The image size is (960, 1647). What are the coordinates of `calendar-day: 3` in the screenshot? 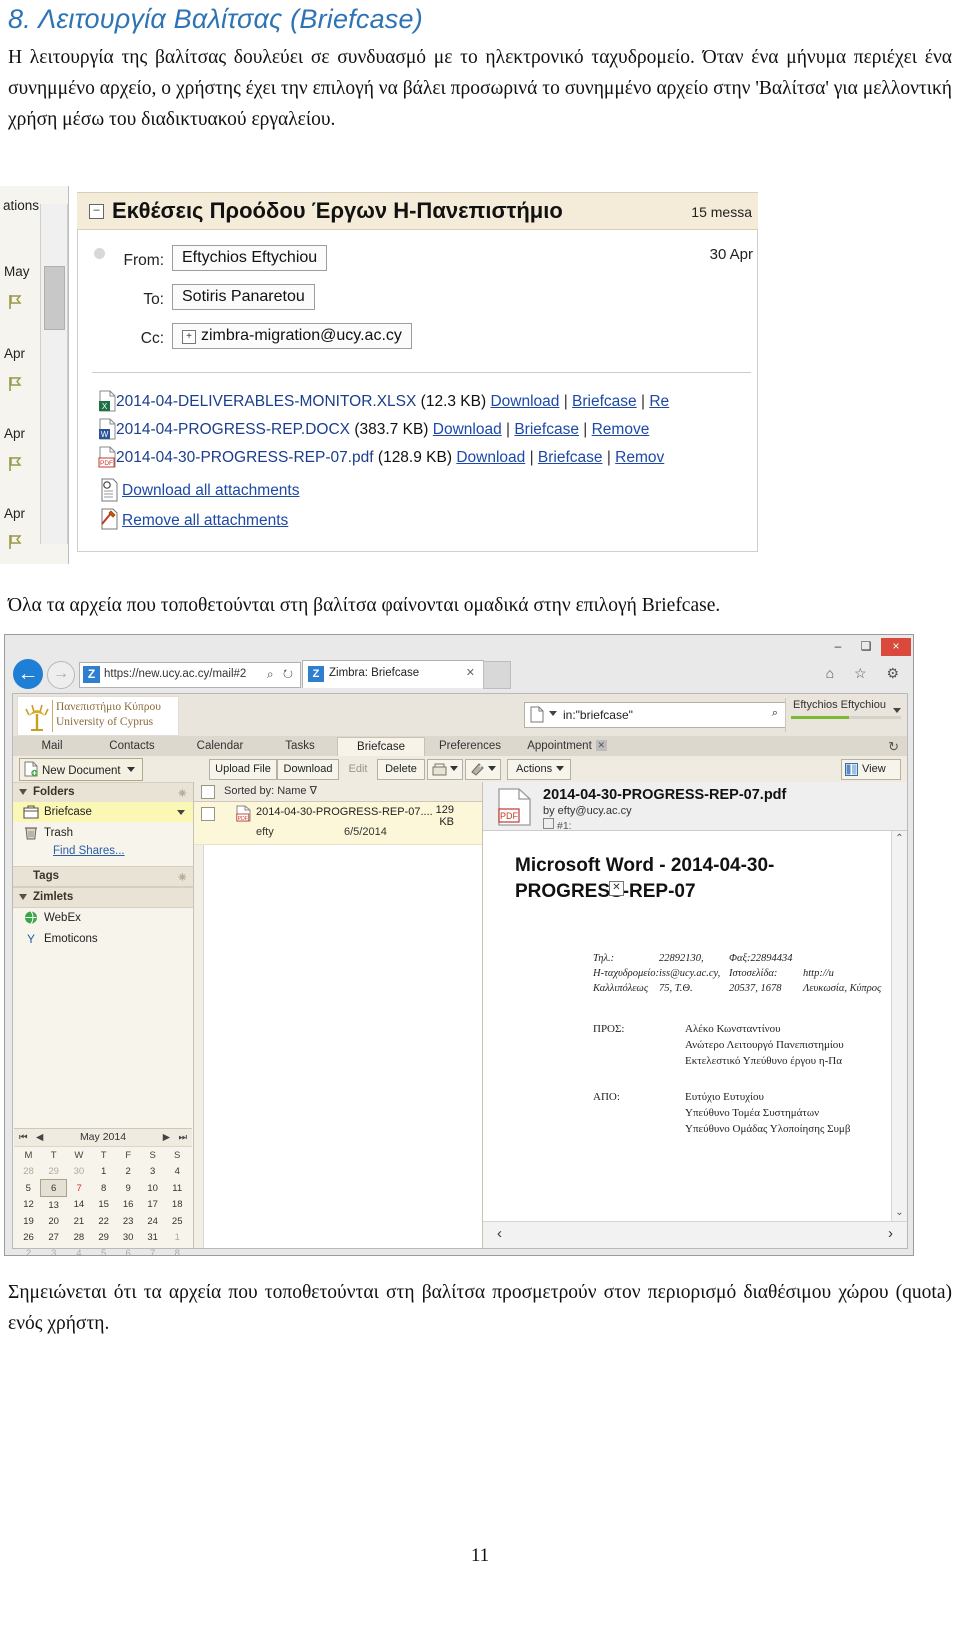 It's located at (53, 1250).